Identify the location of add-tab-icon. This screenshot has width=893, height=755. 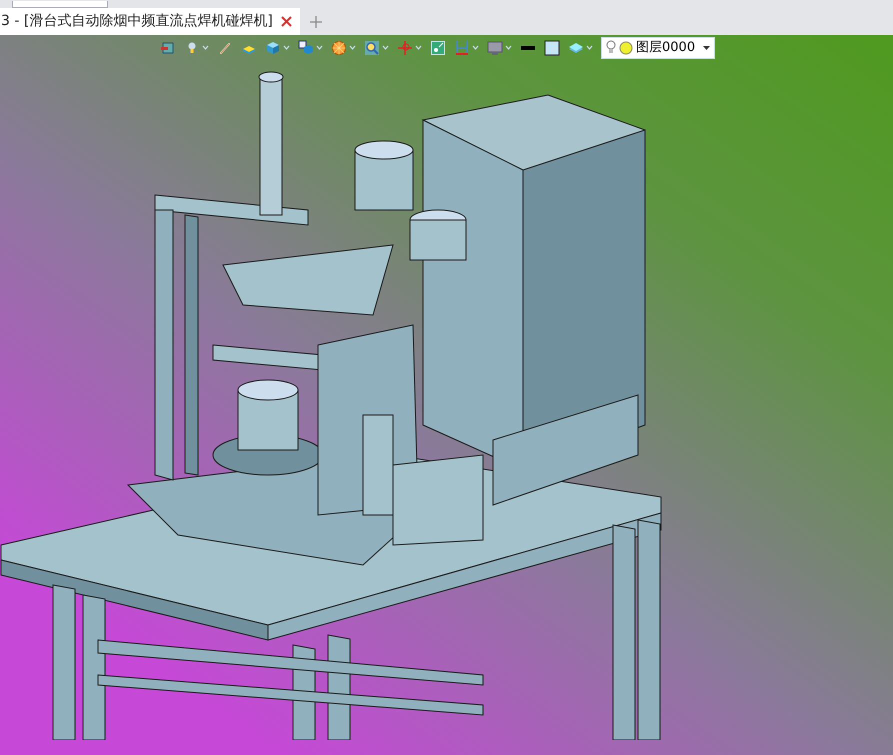
(316, 22).